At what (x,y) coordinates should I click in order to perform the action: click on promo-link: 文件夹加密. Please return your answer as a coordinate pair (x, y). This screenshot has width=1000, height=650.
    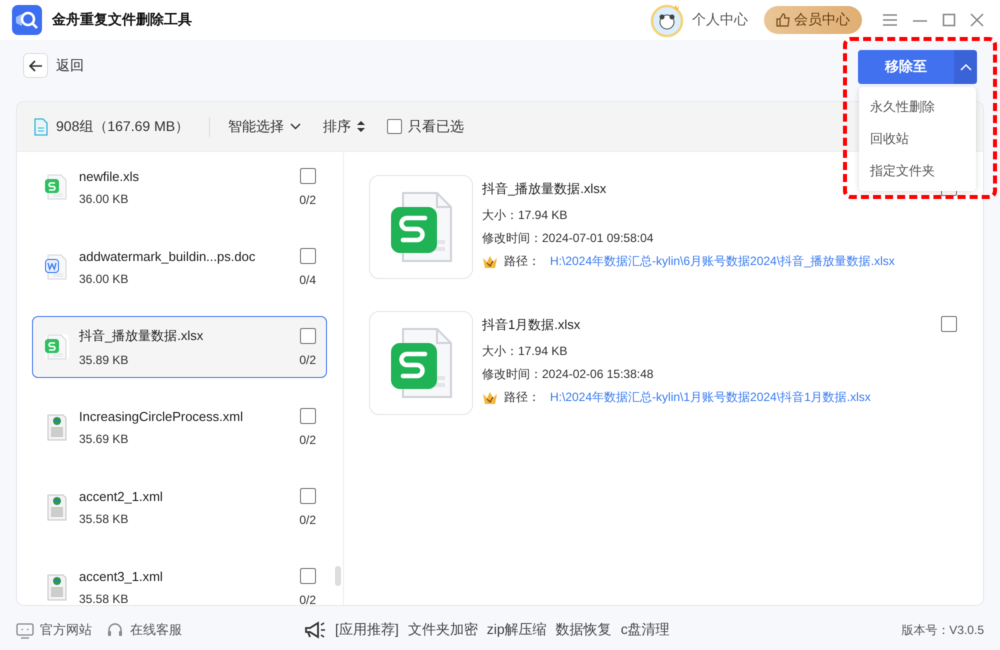
    Looking at the image, I should click on (443, 630).